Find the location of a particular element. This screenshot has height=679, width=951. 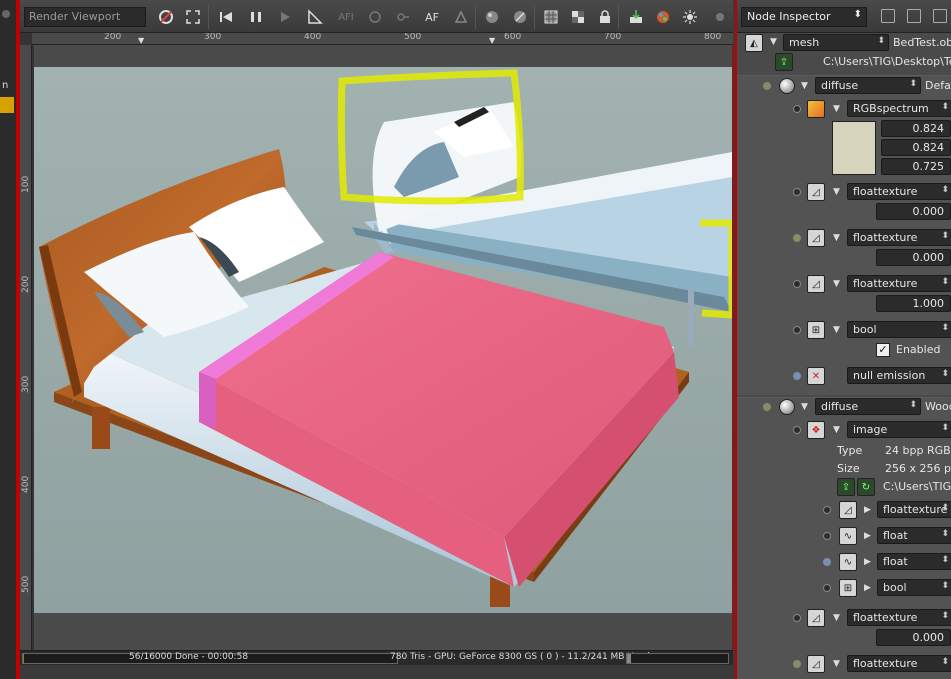

sphere-pick-icon is located at coordinates (492, 17).